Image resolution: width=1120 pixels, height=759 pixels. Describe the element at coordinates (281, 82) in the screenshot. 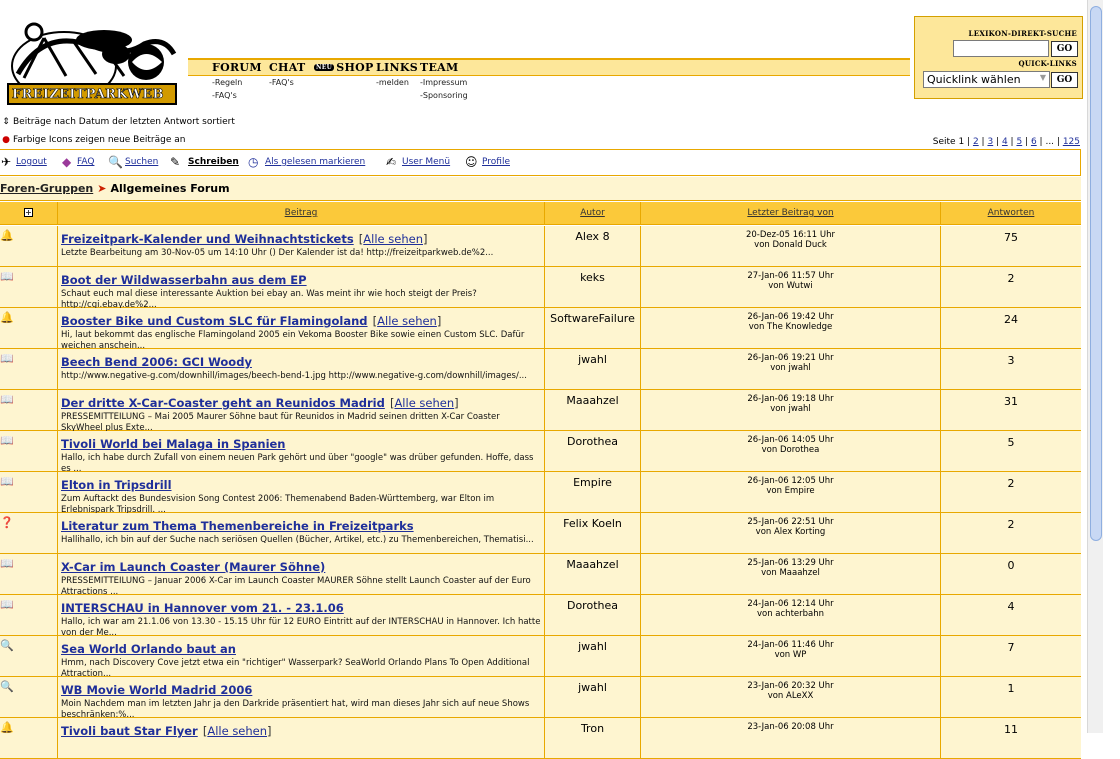

I see `nav-sub-faqs-chat: -FAQ's` at that location.